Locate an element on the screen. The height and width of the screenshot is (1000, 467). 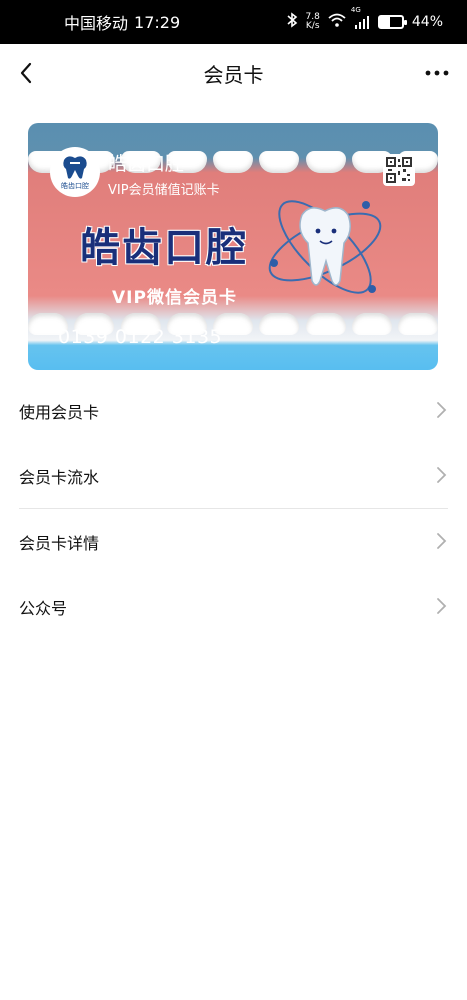
chevron-left-icon is located at coordinates (26, 73).